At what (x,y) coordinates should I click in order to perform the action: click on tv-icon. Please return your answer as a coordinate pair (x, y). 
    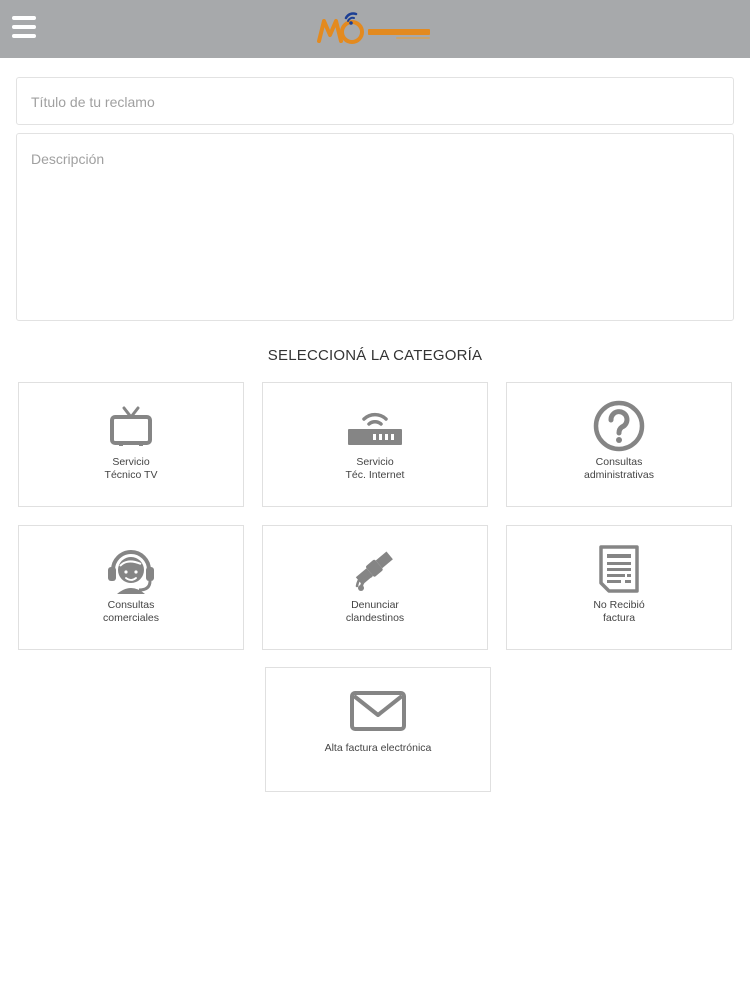
    Looking at the image, I should click on (131, 426).